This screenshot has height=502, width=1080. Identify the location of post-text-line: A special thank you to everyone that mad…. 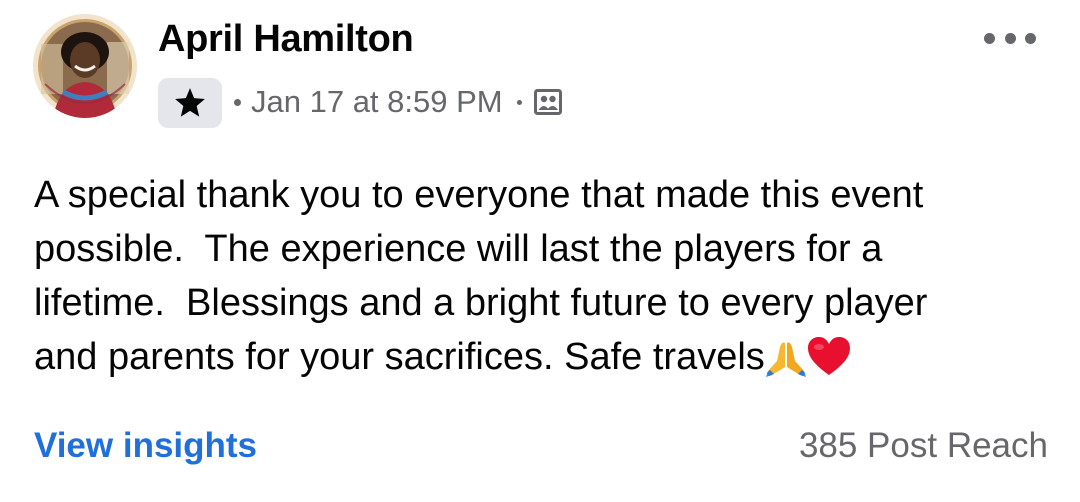
(479, 195).